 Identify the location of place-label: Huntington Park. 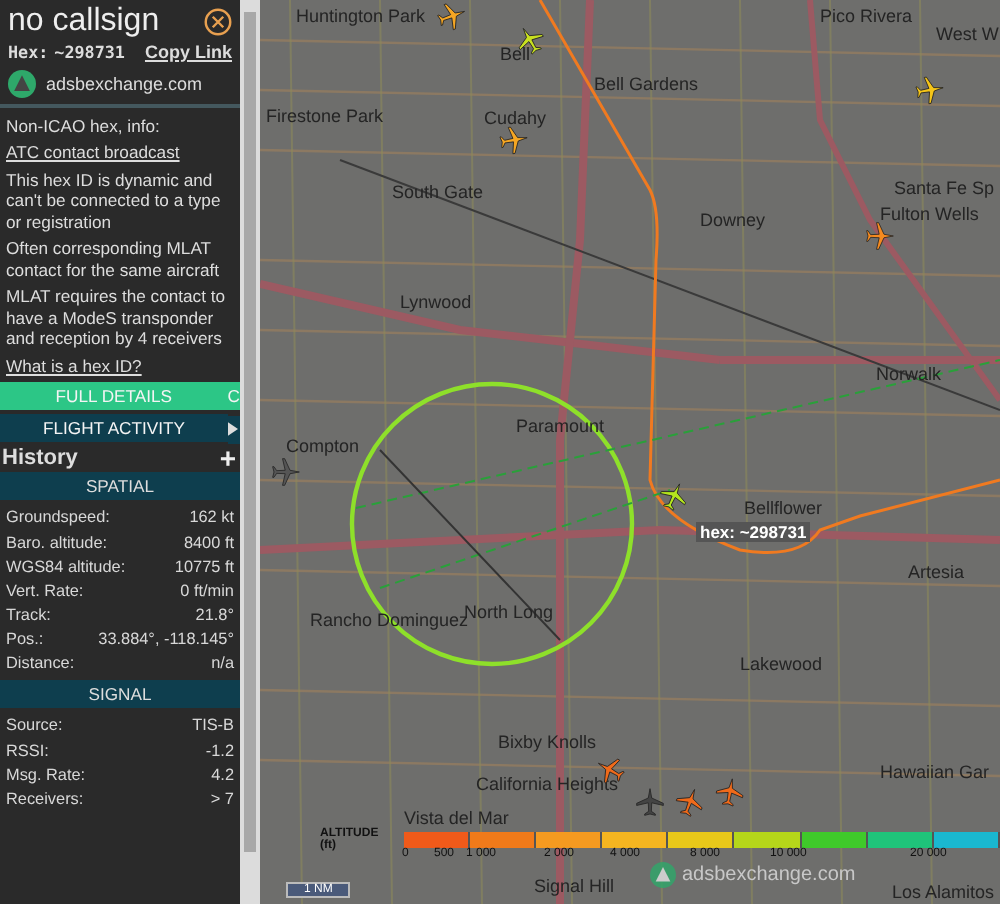
(361, 16).